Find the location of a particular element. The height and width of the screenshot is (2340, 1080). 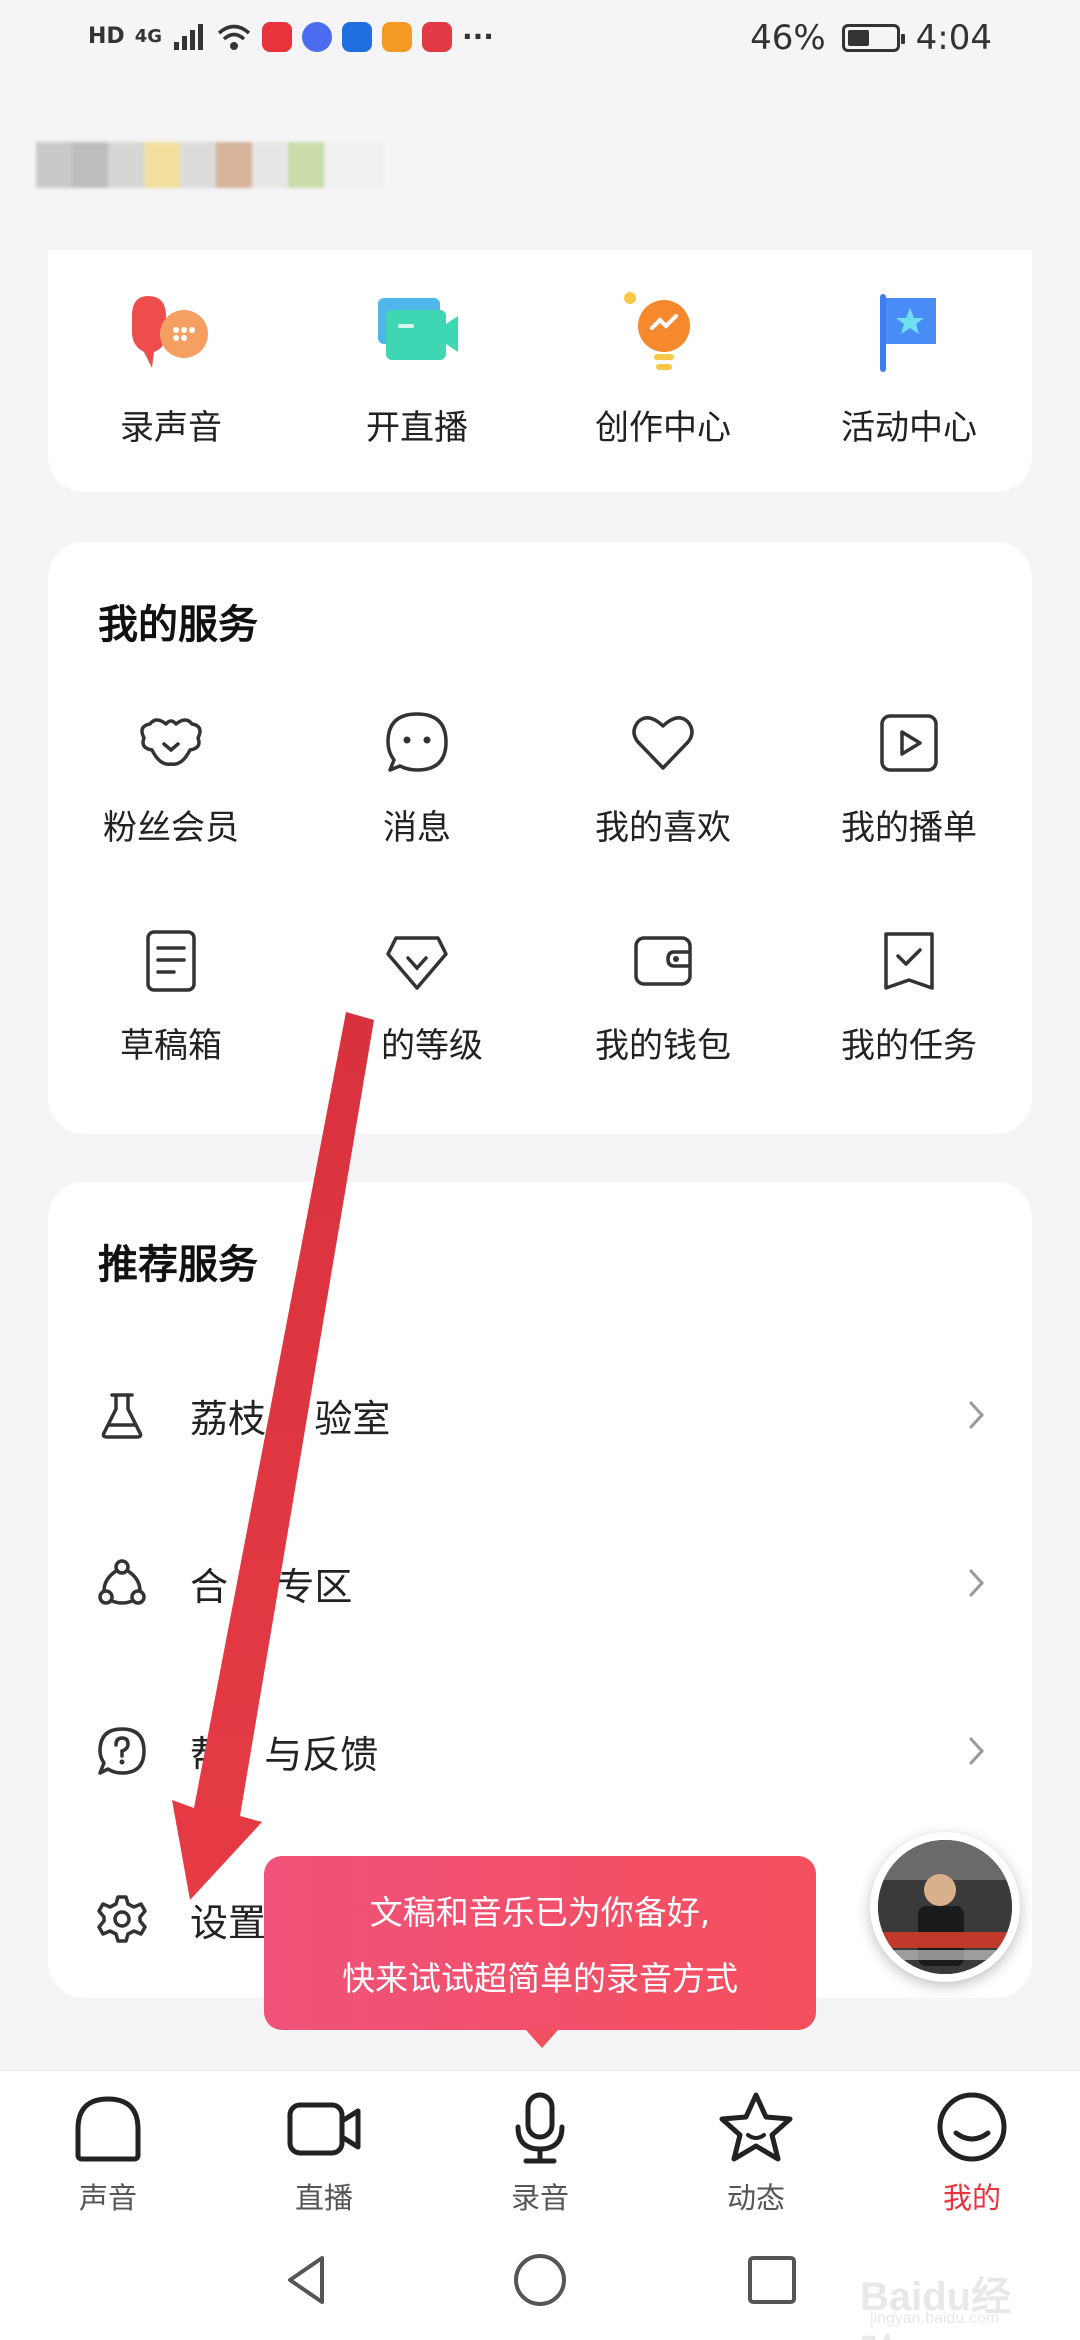

floating-player is located at coordinates (945, 1907).